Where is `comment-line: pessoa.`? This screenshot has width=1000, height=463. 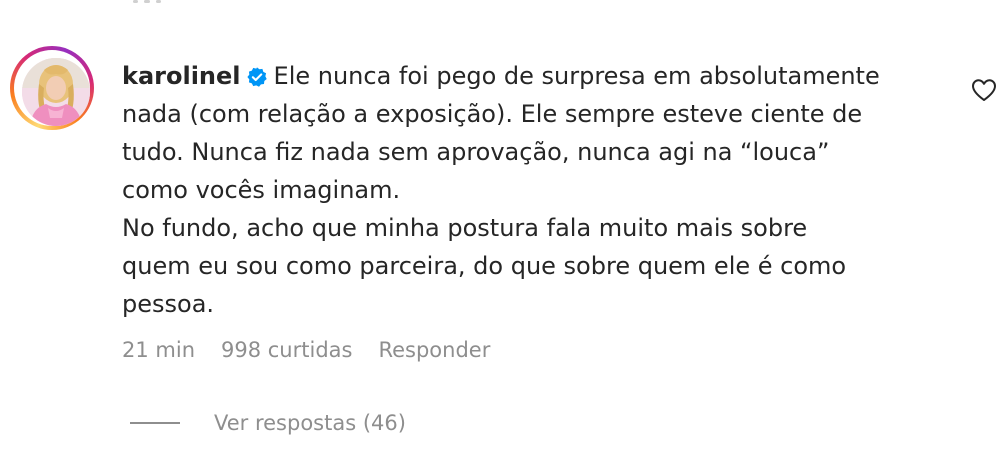 comment-line: pessoa. is located at coordinates (168, 304).